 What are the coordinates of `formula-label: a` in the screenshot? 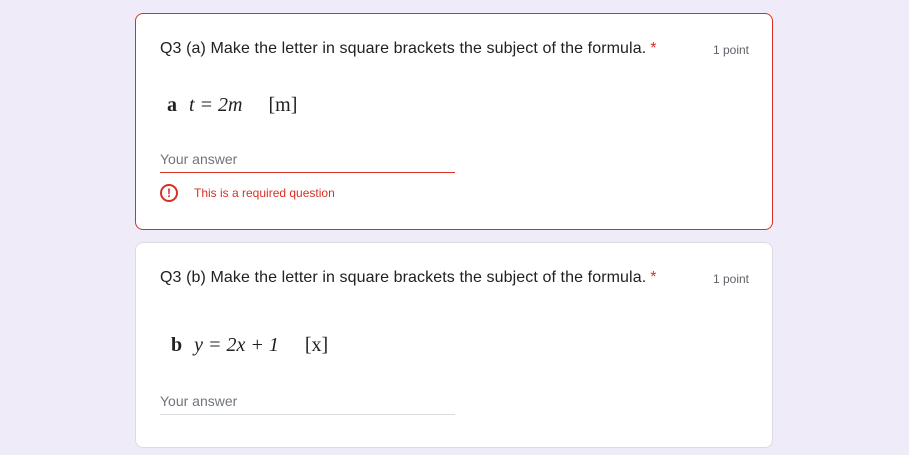 It's located at (172, 105).